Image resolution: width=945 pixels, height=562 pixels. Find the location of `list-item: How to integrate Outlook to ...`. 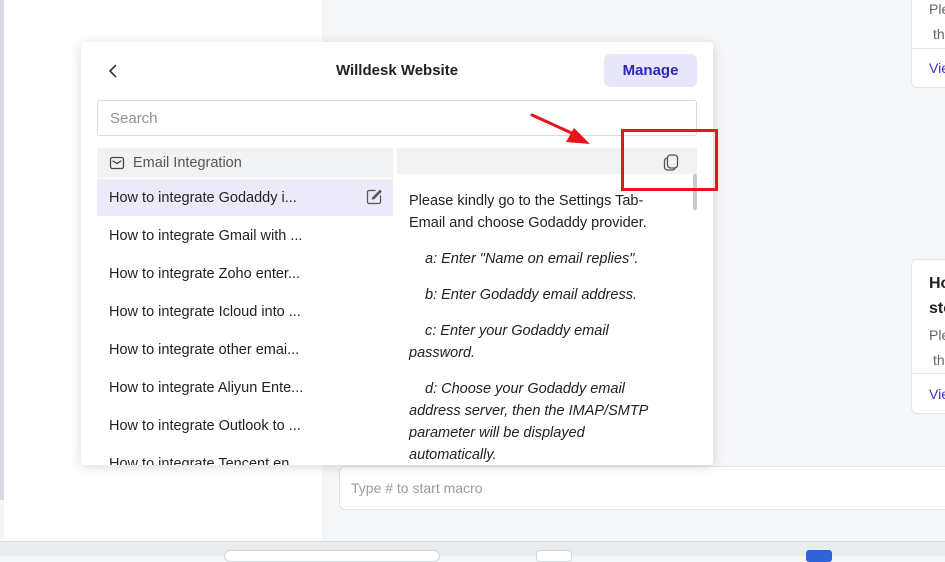

list-item: How to integrate Outlook to ... is located at coordinates (245, 425).